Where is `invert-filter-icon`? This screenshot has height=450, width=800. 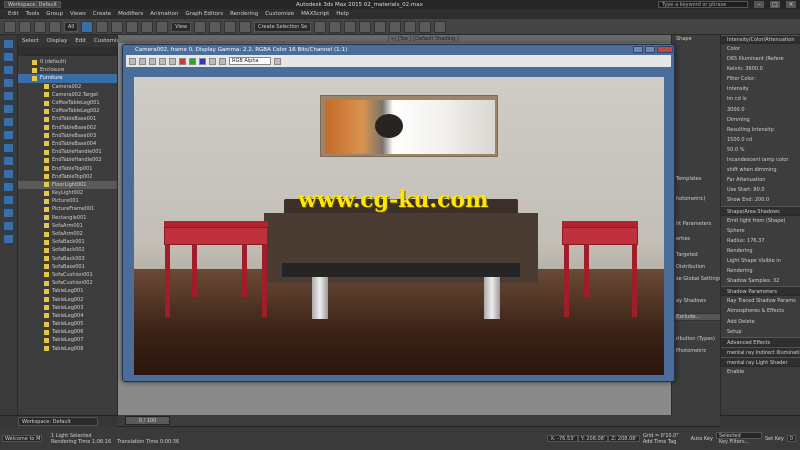 invert-filter-icon is located at coordinates (8, 200).